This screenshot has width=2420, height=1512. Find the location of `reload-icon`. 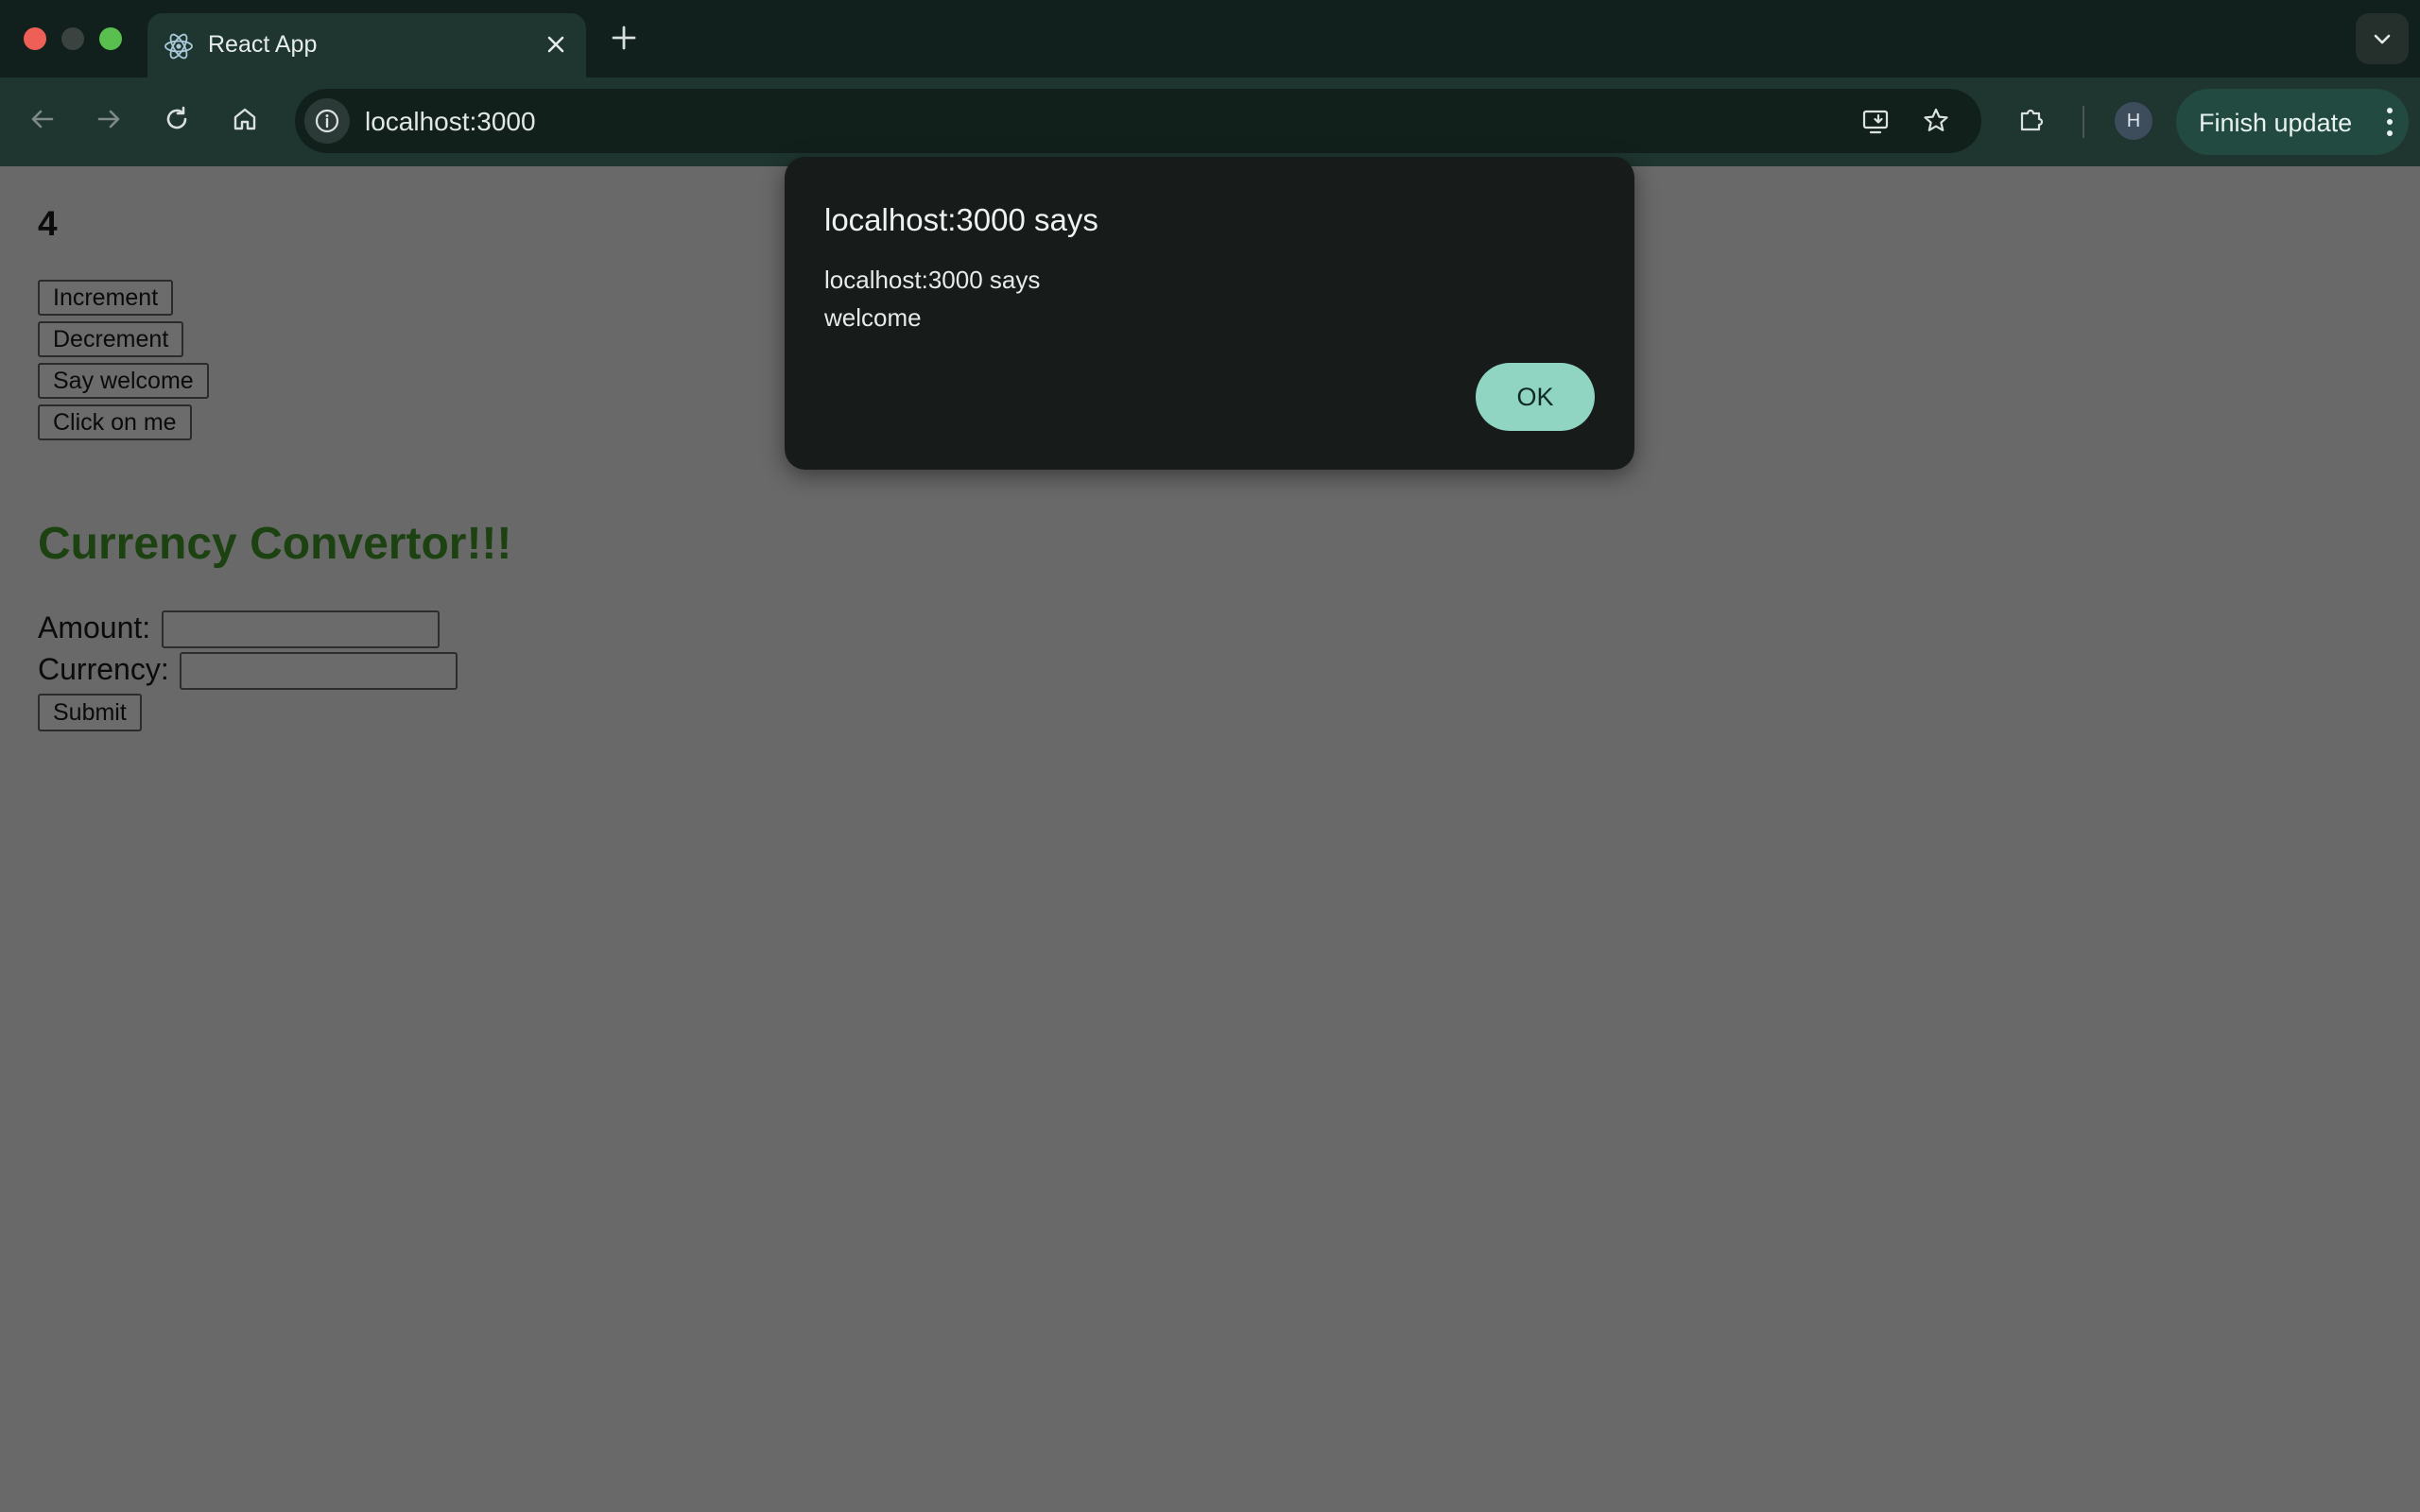

reload-icon is located at coordinates (177, 117).